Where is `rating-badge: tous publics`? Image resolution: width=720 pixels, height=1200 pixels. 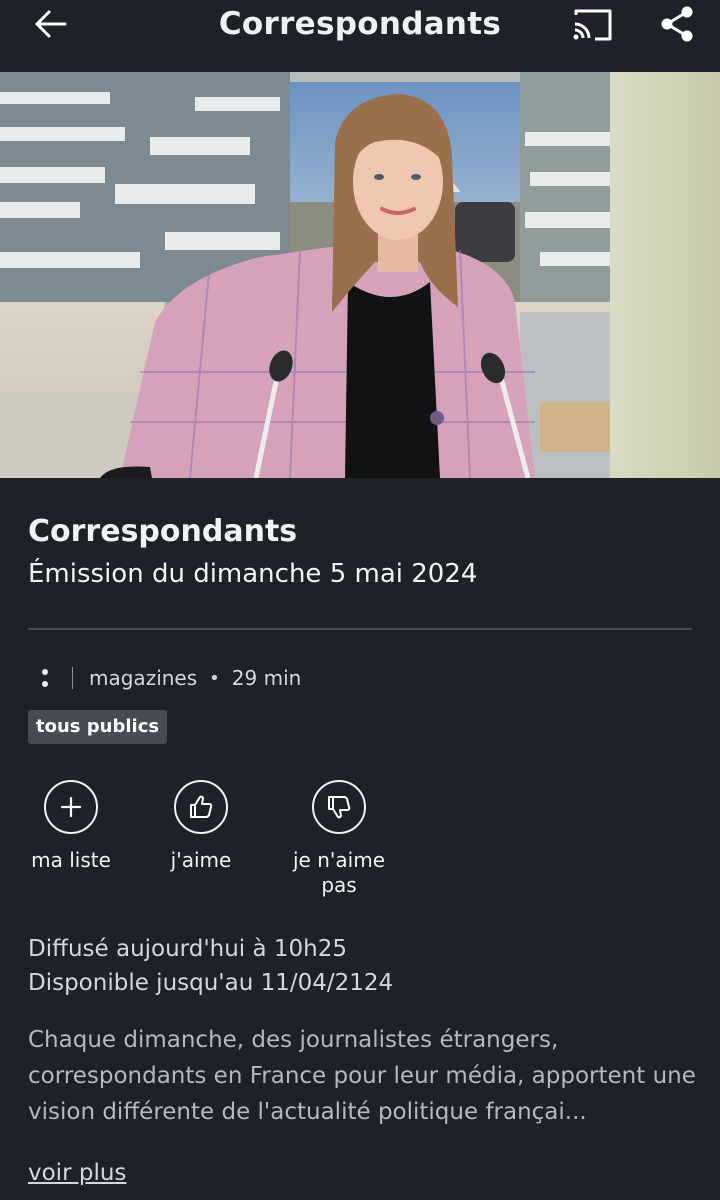 rating-badge: tous publics is located at coordinates (98, 727).